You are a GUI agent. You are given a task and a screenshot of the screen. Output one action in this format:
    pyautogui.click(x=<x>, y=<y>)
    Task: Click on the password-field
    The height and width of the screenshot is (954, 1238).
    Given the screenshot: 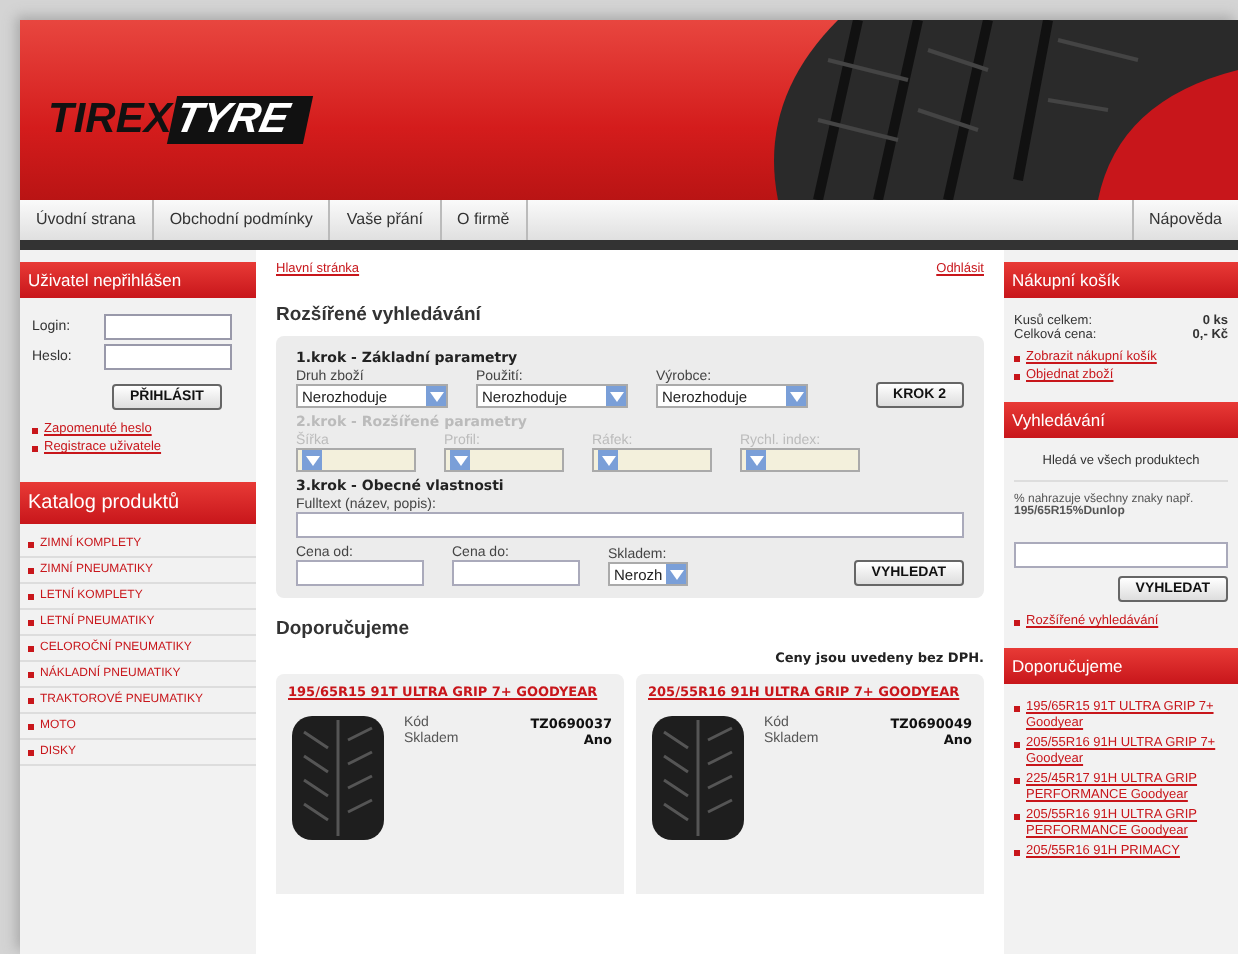 What is the action you would take?
    pyautogui.click(x=168, y=357)
    